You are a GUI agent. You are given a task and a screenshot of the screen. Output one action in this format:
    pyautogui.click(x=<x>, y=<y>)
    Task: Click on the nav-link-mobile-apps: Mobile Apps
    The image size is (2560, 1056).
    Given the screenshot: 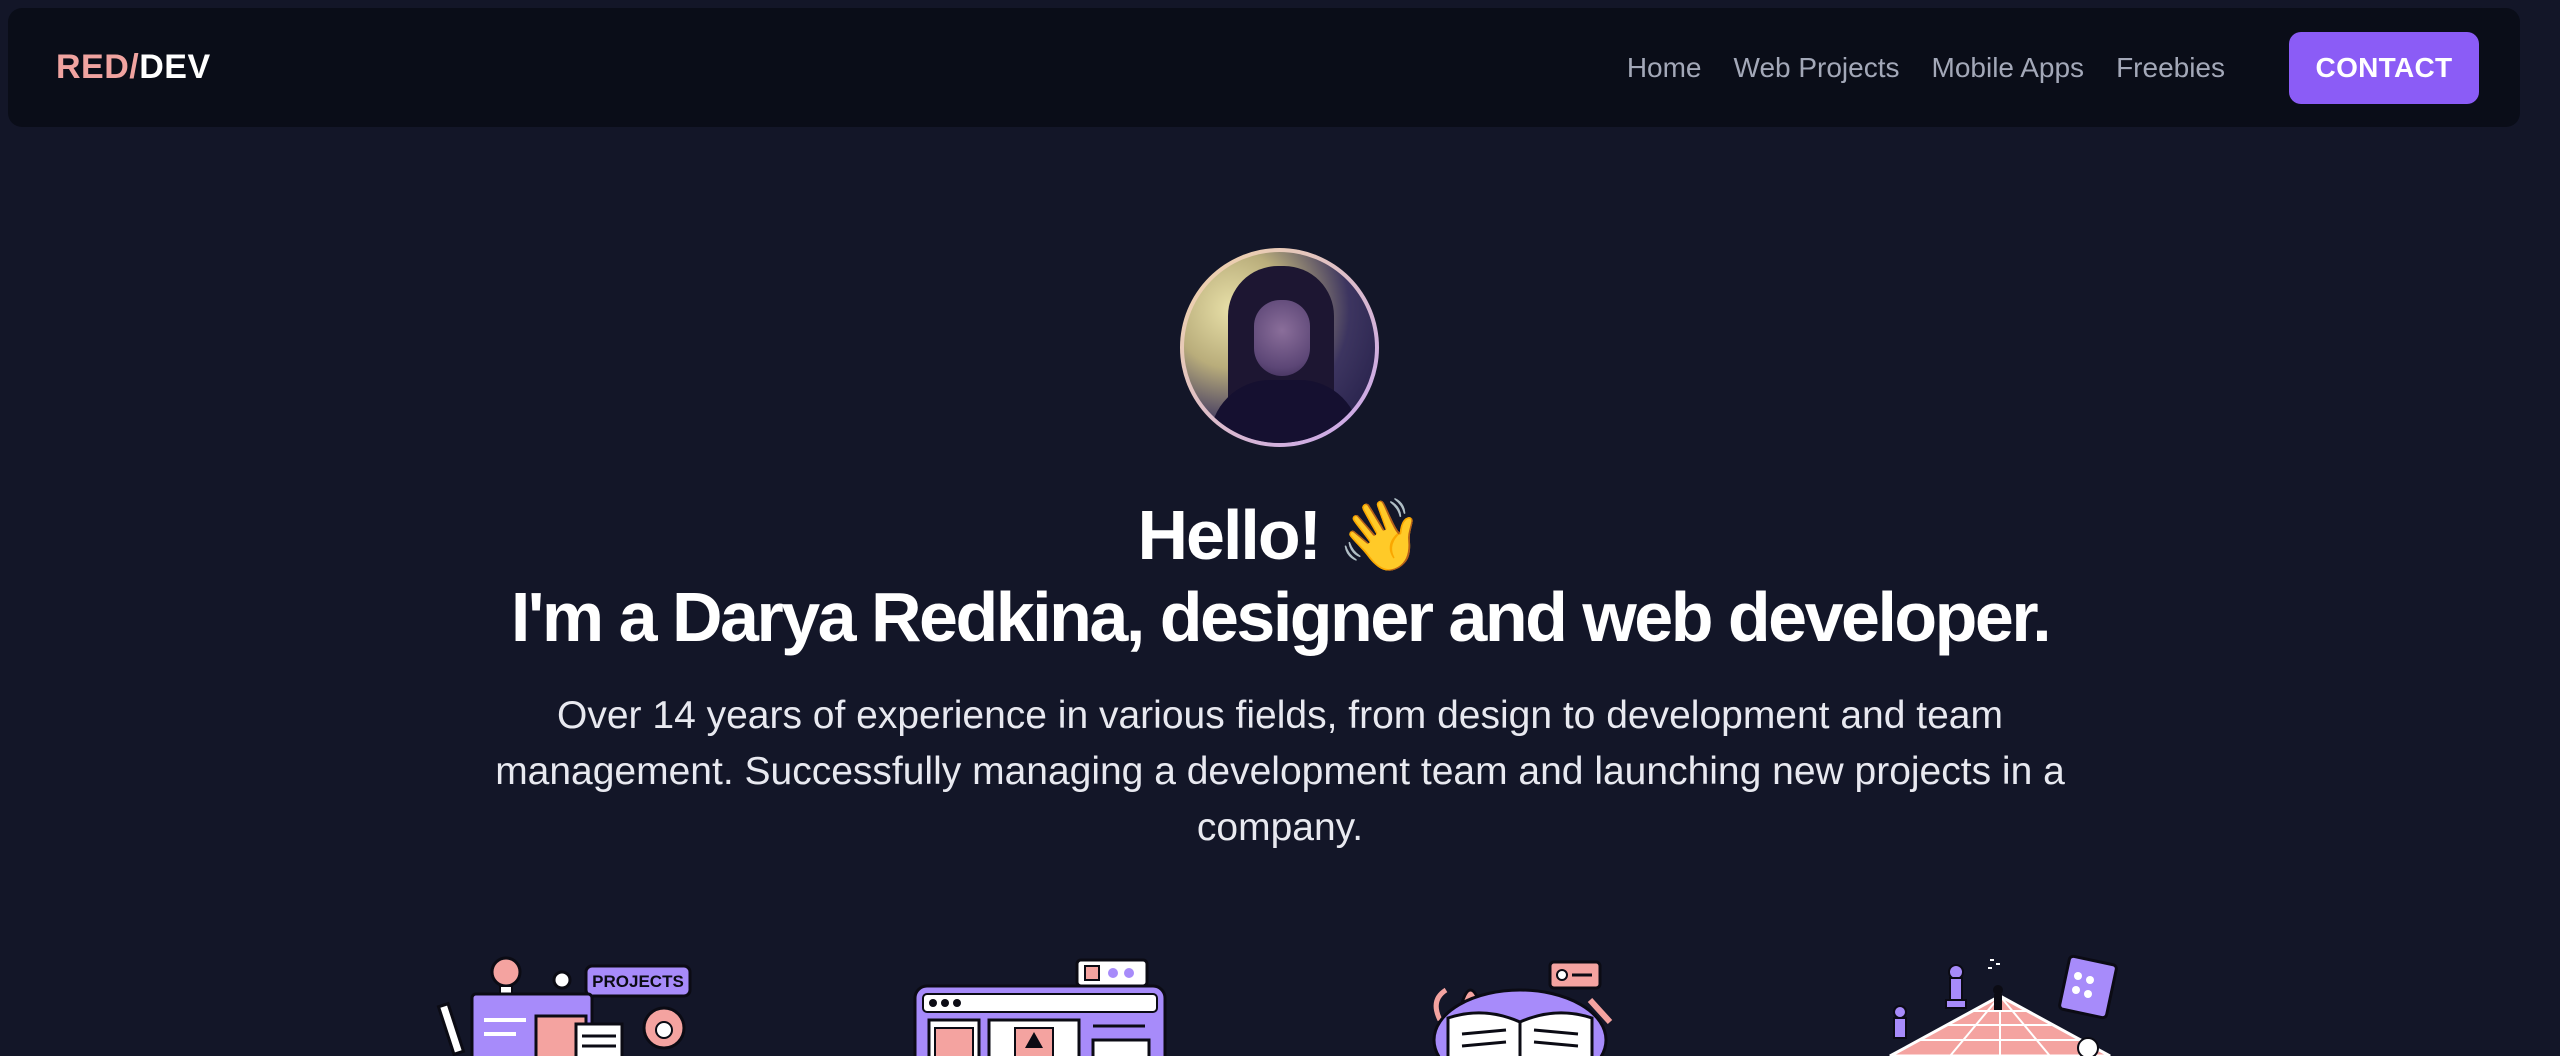 What is the action you would take?
    pyautogui.click(x=2008, y=68)
    